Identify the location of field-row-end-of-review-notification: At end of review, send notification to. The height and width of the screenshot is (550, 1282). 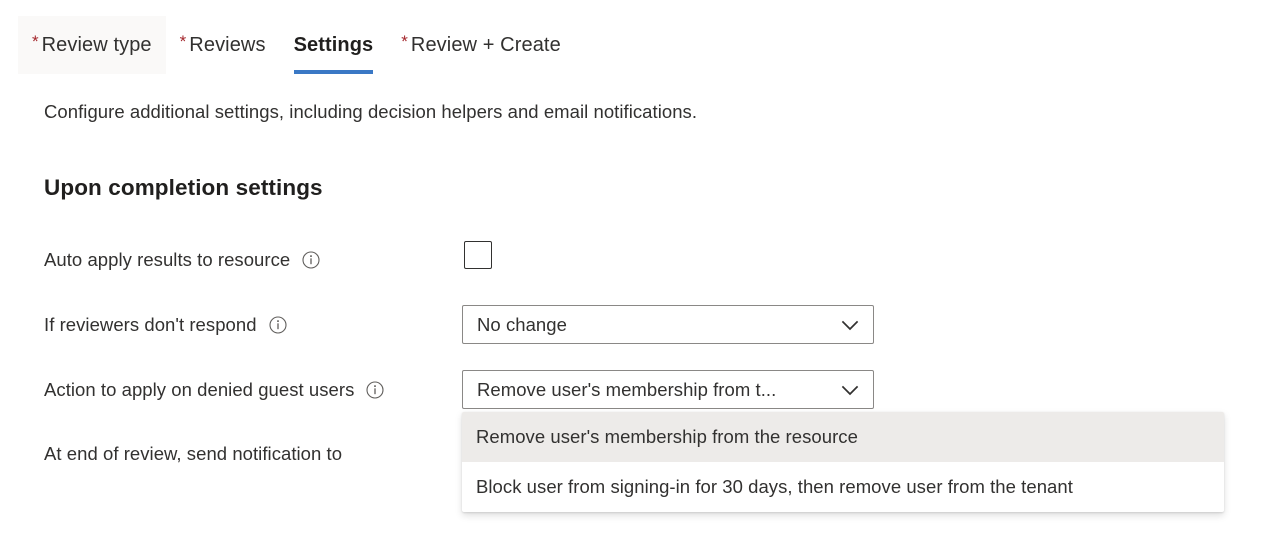
(193, 454).